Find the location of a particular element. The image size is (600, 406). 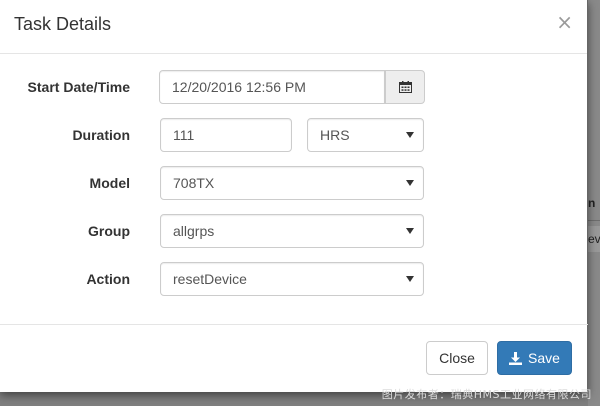

model-value: 708TX is located at coordinates (194, 183).